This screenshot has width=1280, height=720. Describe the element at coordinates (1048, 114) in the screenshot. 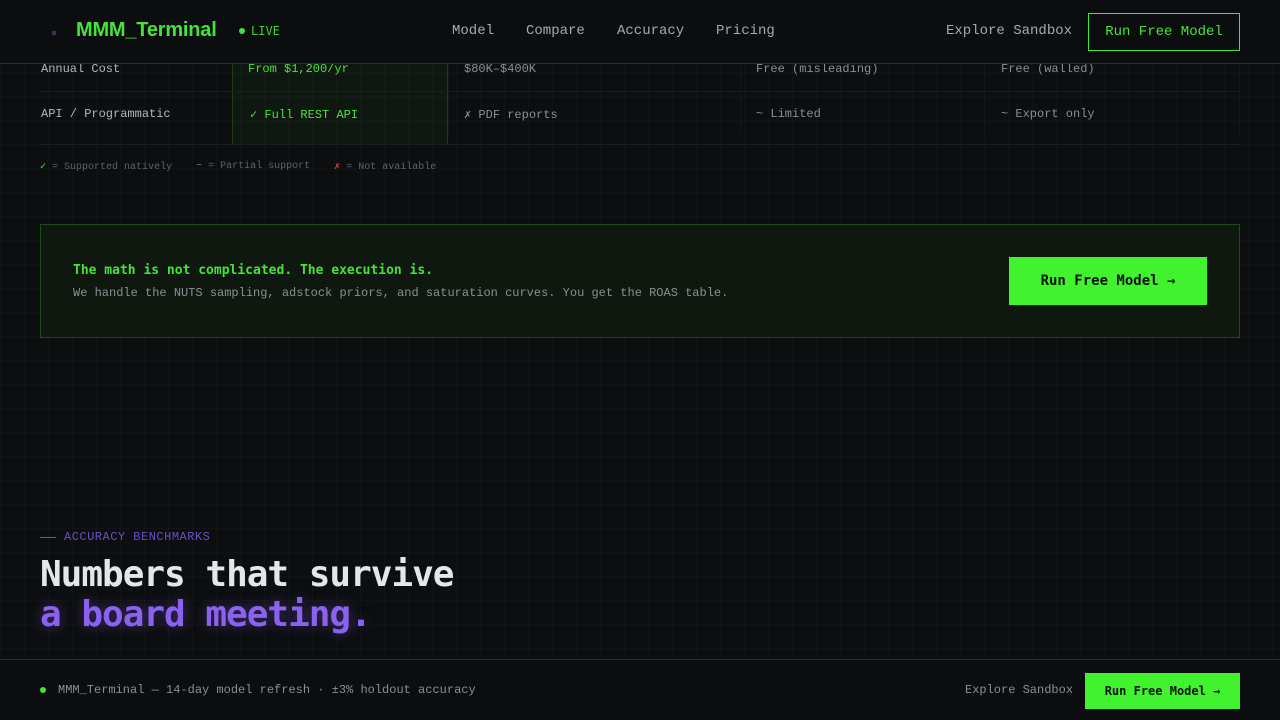

I see `cell-api-col4: ~ Export only` at that location.